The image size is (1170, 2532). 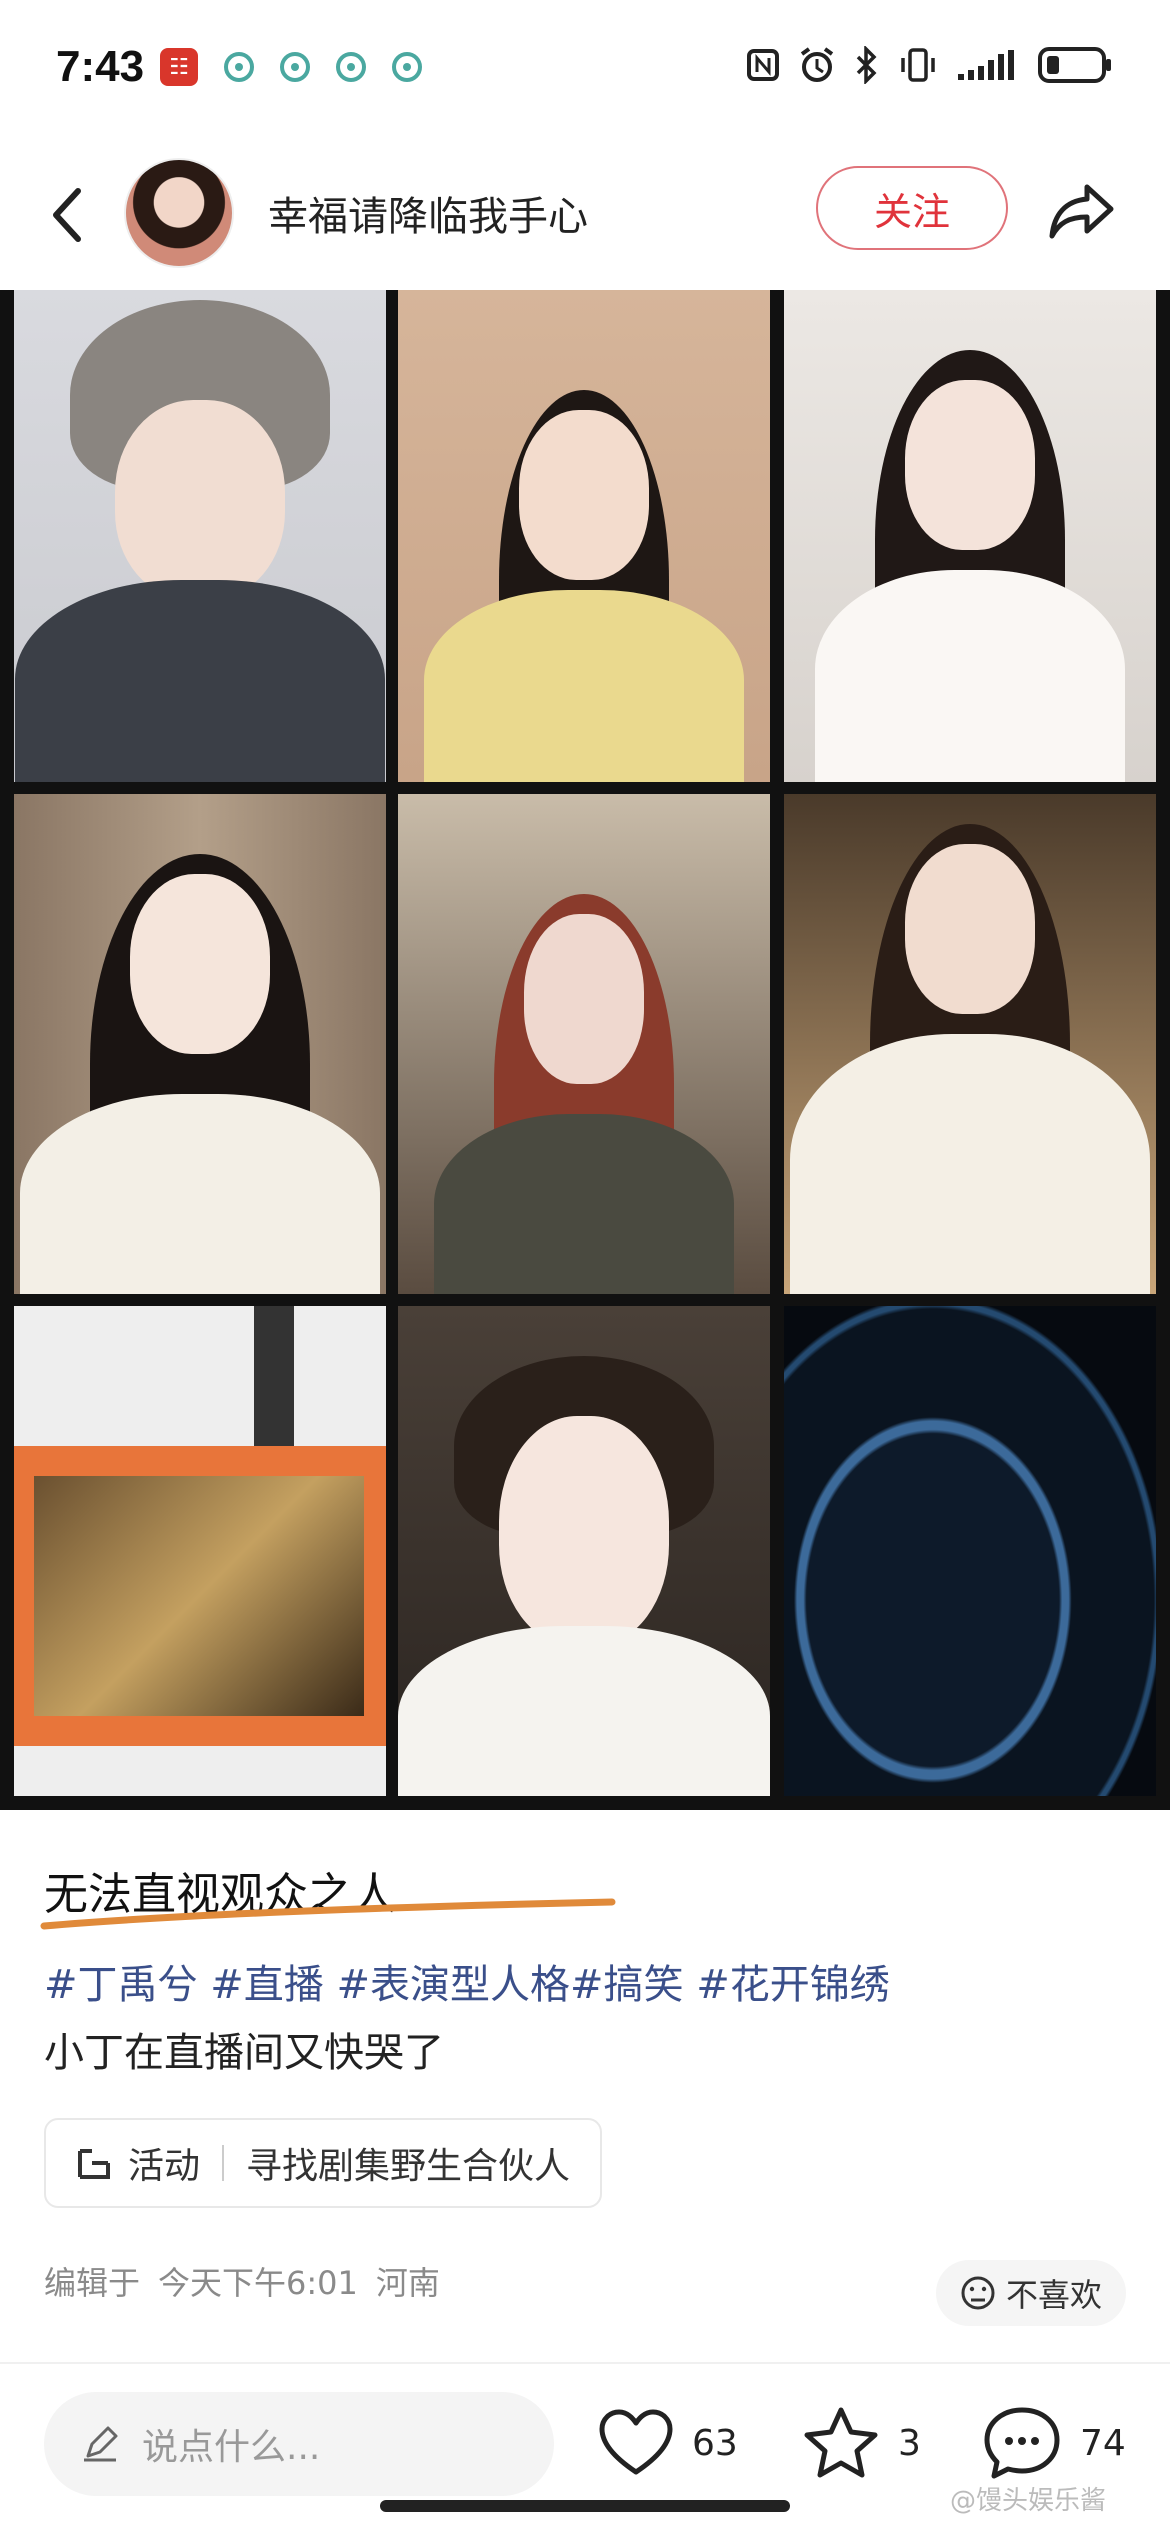 I want to click on like-button: 63, so click(x=668, y=2443).